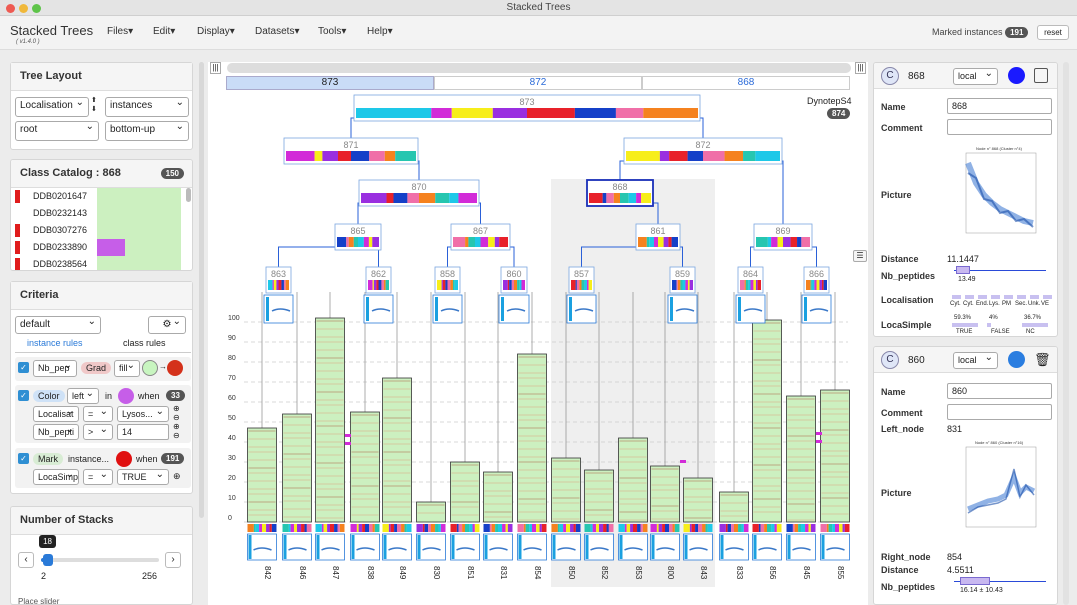 The width and height of the screenshot is (1077, 605). I want to click on class-catalog-row: DDB0233890, so click(99, 247).